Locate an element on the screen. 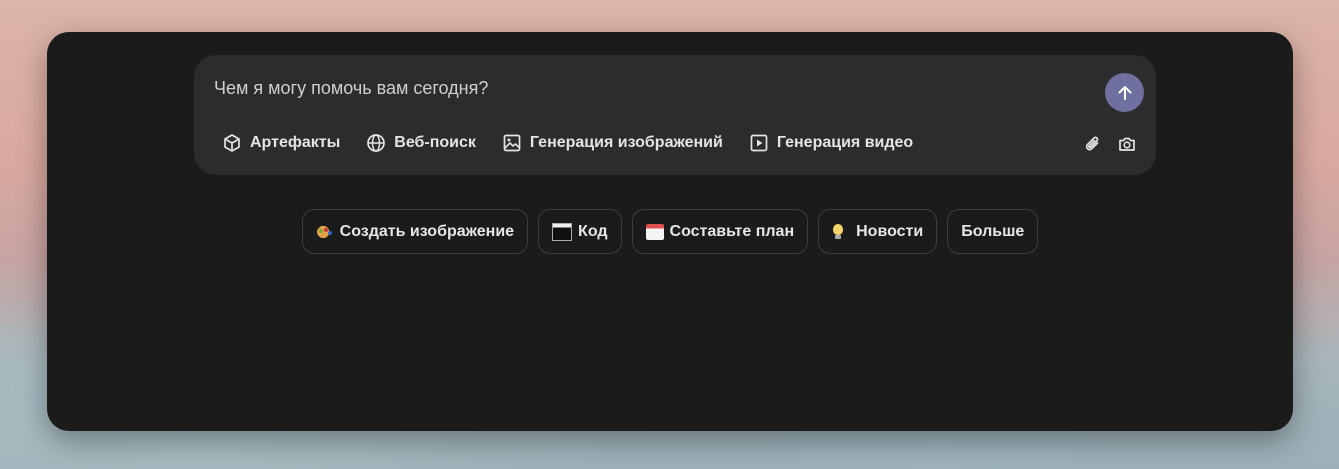 This screenshot has width=1339, height=469. prompt-input is located at coordinates (644, 88).